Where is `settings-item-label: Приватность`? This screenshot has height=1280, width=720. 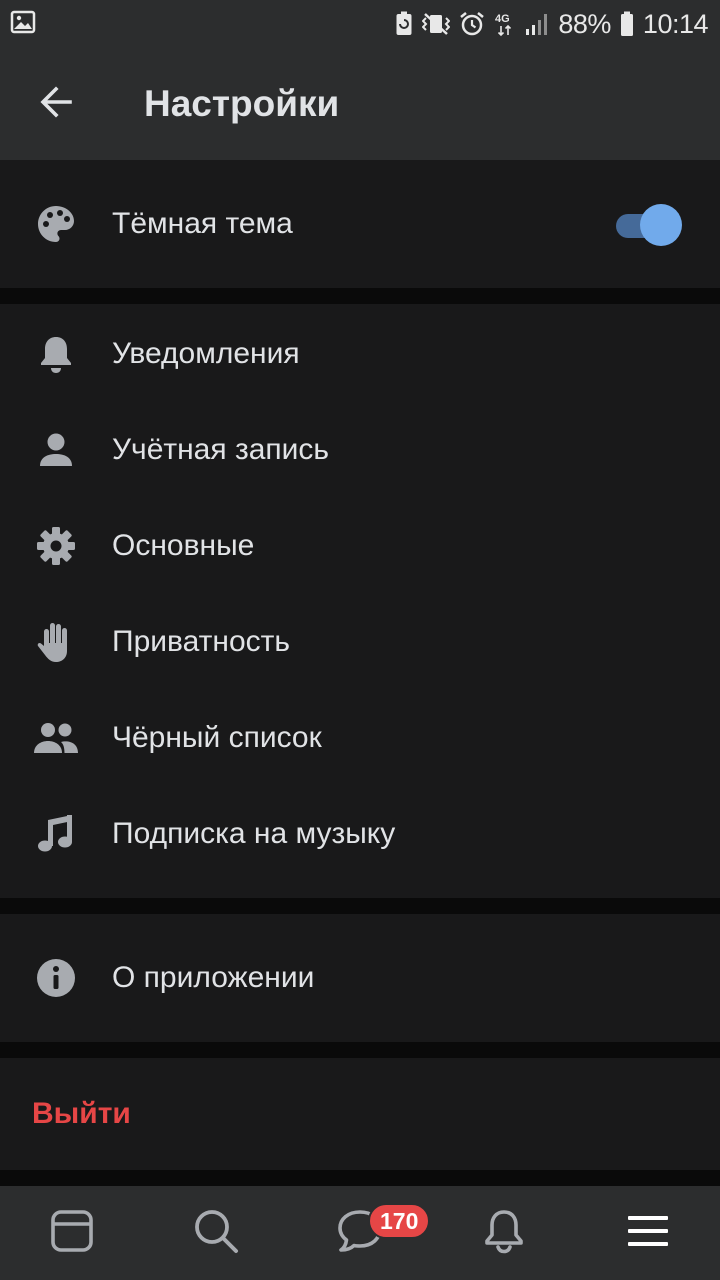 settings-item-label: Приватность is located at coordinates (201, 641).